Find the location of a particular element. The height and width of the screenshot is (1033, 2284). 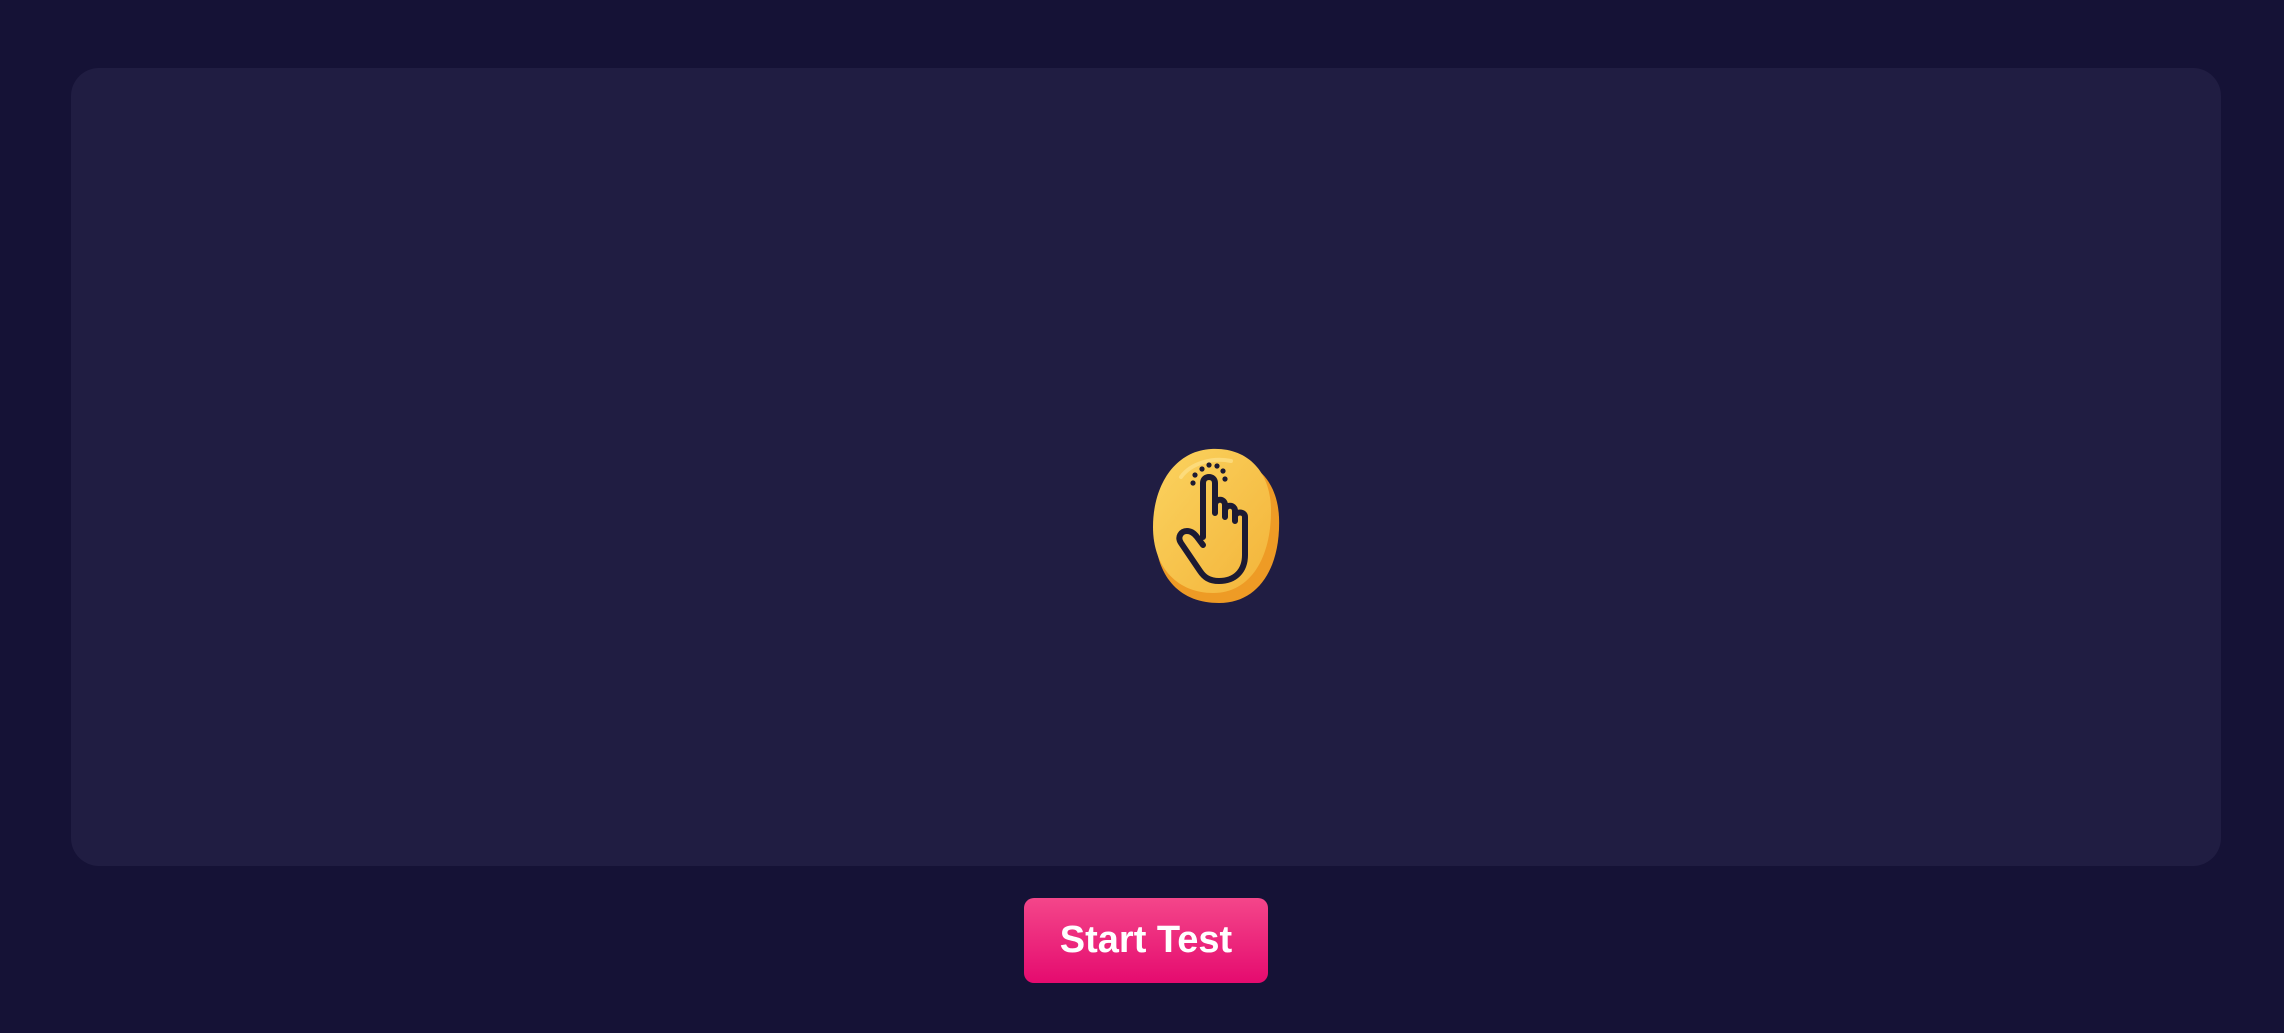

start-test-button: Start Test is located at coordinates (1146, 940).